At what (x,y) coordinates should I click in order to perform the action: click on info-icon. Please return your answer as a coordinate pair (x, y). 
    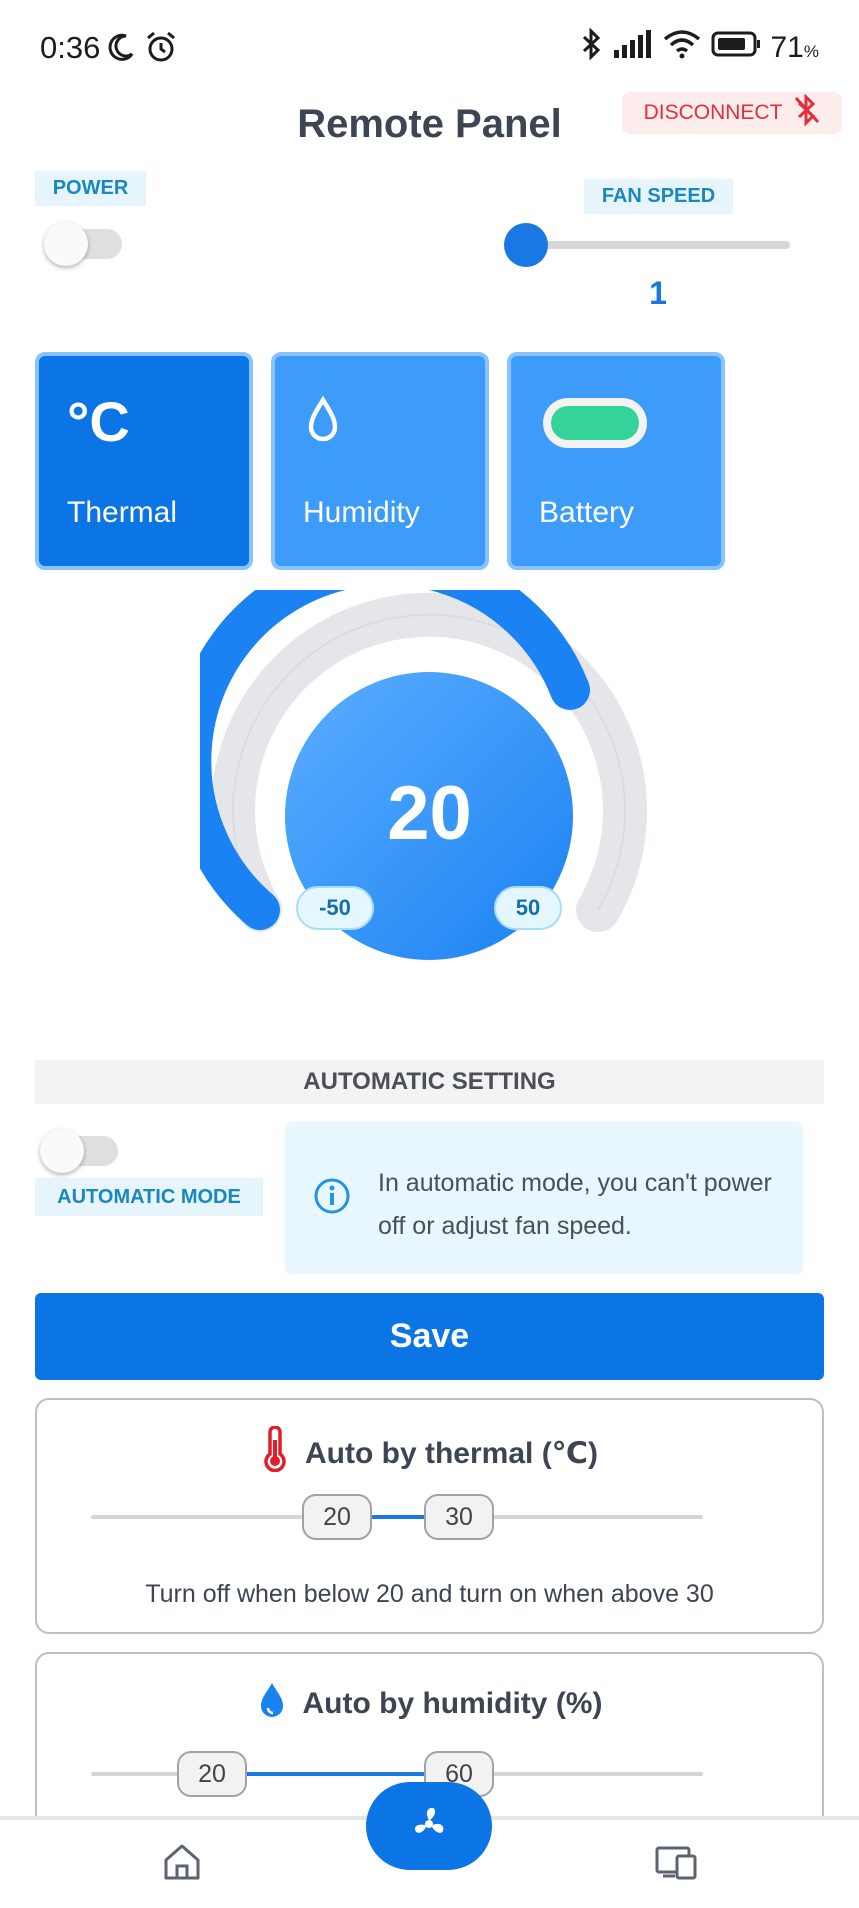
    Looking at the image, I should click on (332, 1198).